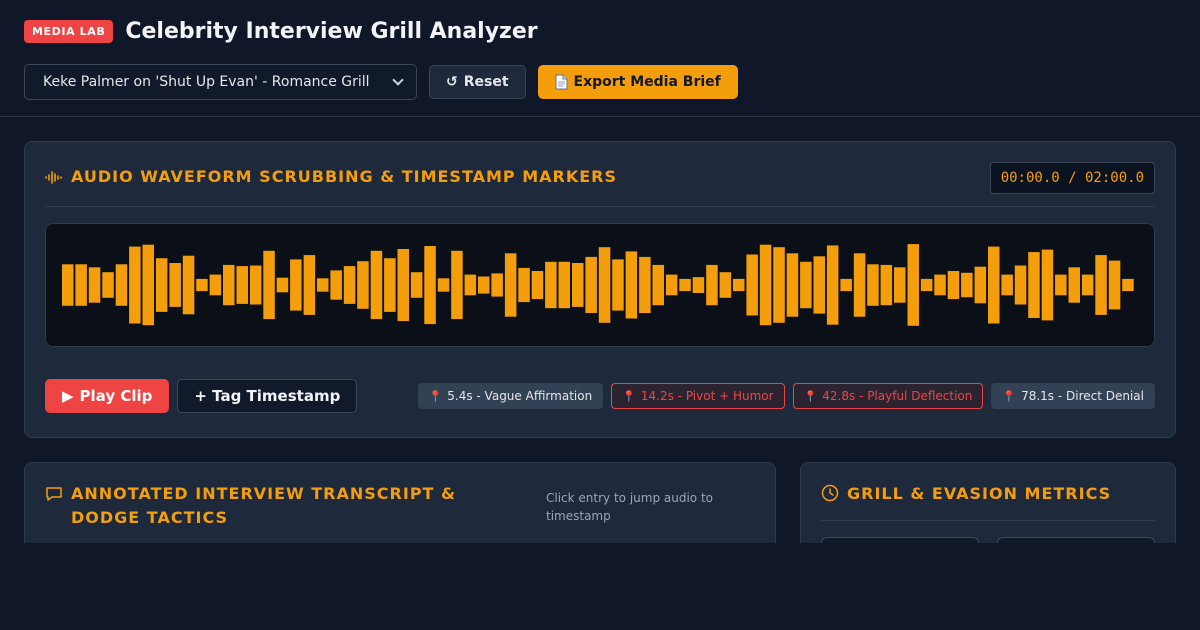 This screenshot has width=1200, height=630. Describe the element at coordinates (267, 396) in the screenshot. I see `tag-timestamp-button: + Tag Timestamp` at that location.